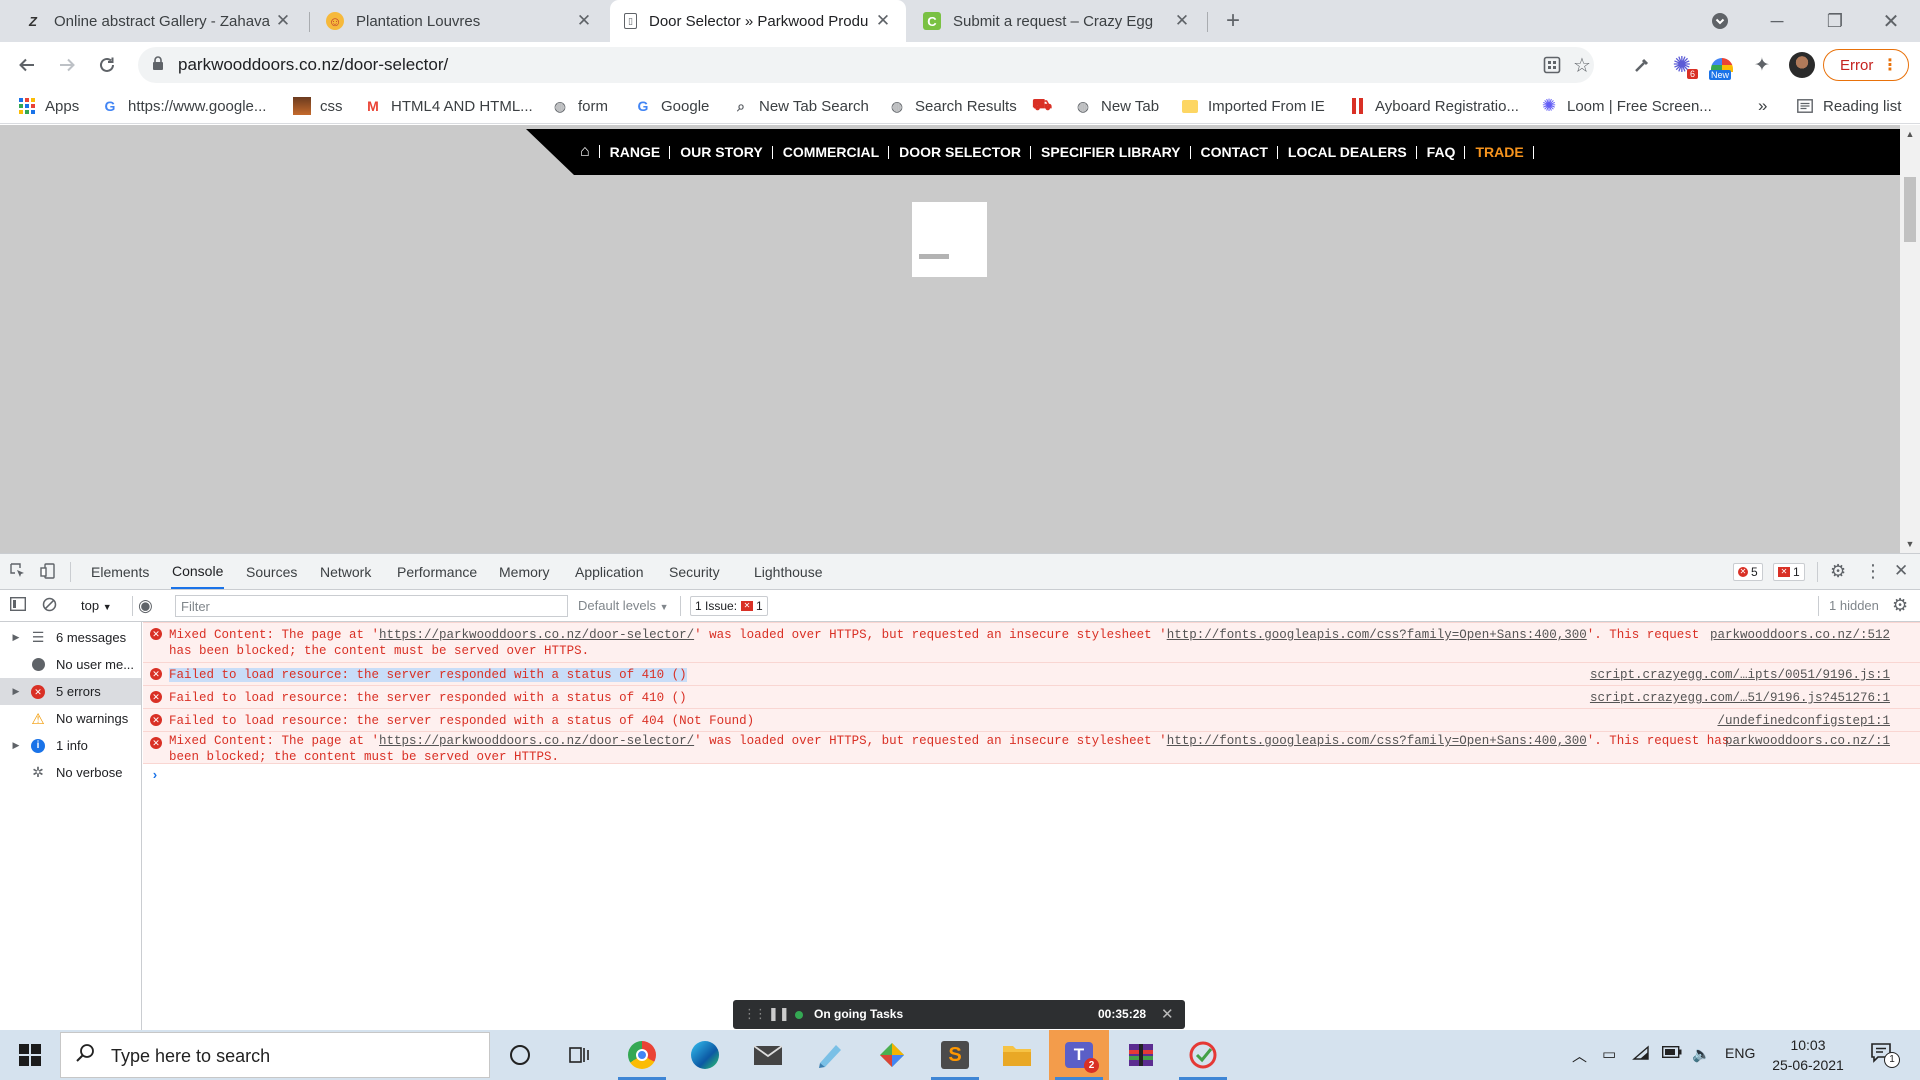  I want to click on device-toolbar-icon, so click(48, 573).